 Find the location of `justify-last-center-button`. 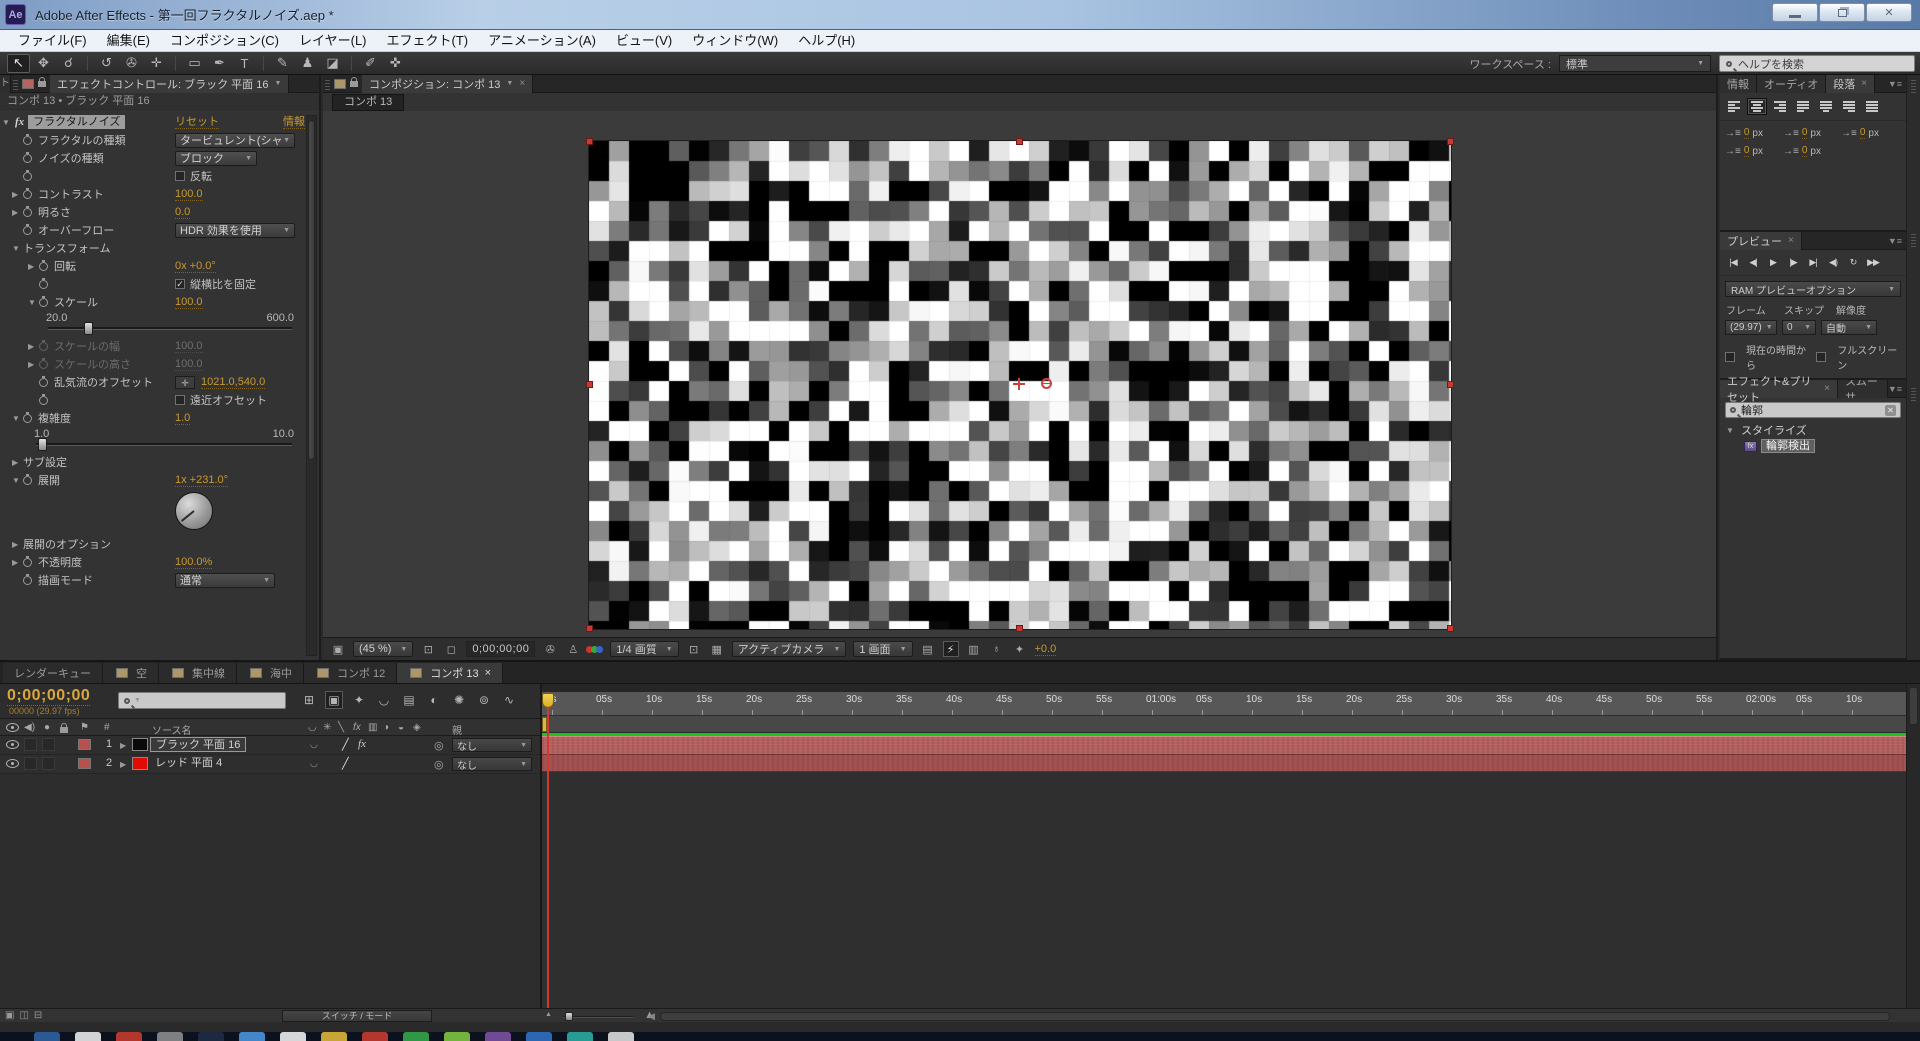

justify-last-center-button is located at coordinates (1826, 106).